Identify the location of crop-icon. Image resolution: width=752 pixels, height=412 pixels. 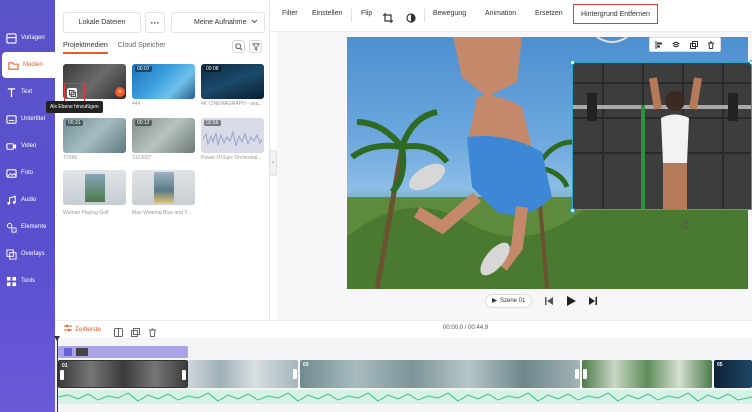
(388, 16).